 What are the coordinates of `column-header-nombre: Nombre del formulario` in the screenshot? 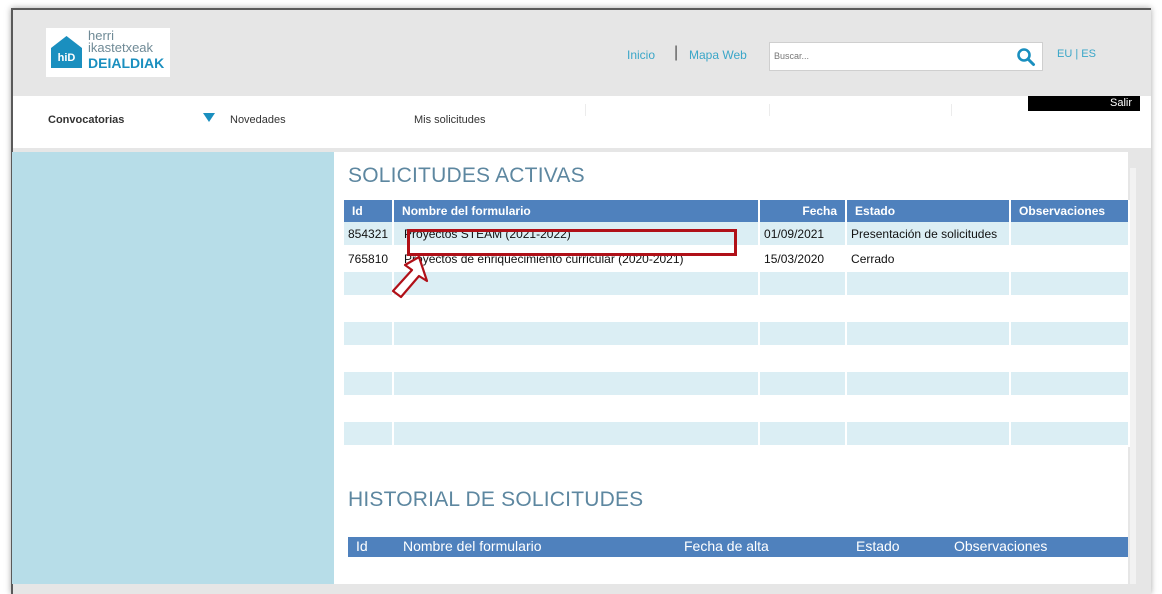 It's located at (577, 211).